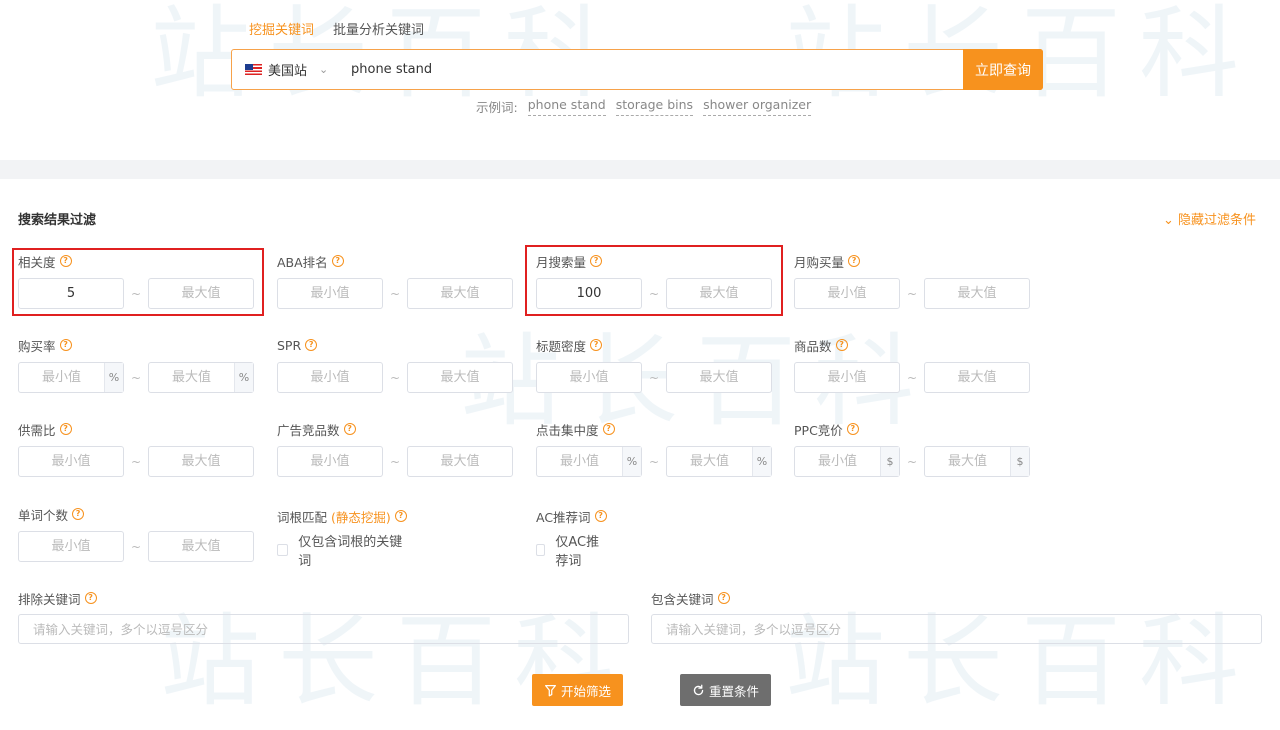 The width and height of the screenshot is (1280, 730). What do you see at coordinates (243, 377) in the screenshot?
I see `percent-unit: %` at bounding box center [243, 377].